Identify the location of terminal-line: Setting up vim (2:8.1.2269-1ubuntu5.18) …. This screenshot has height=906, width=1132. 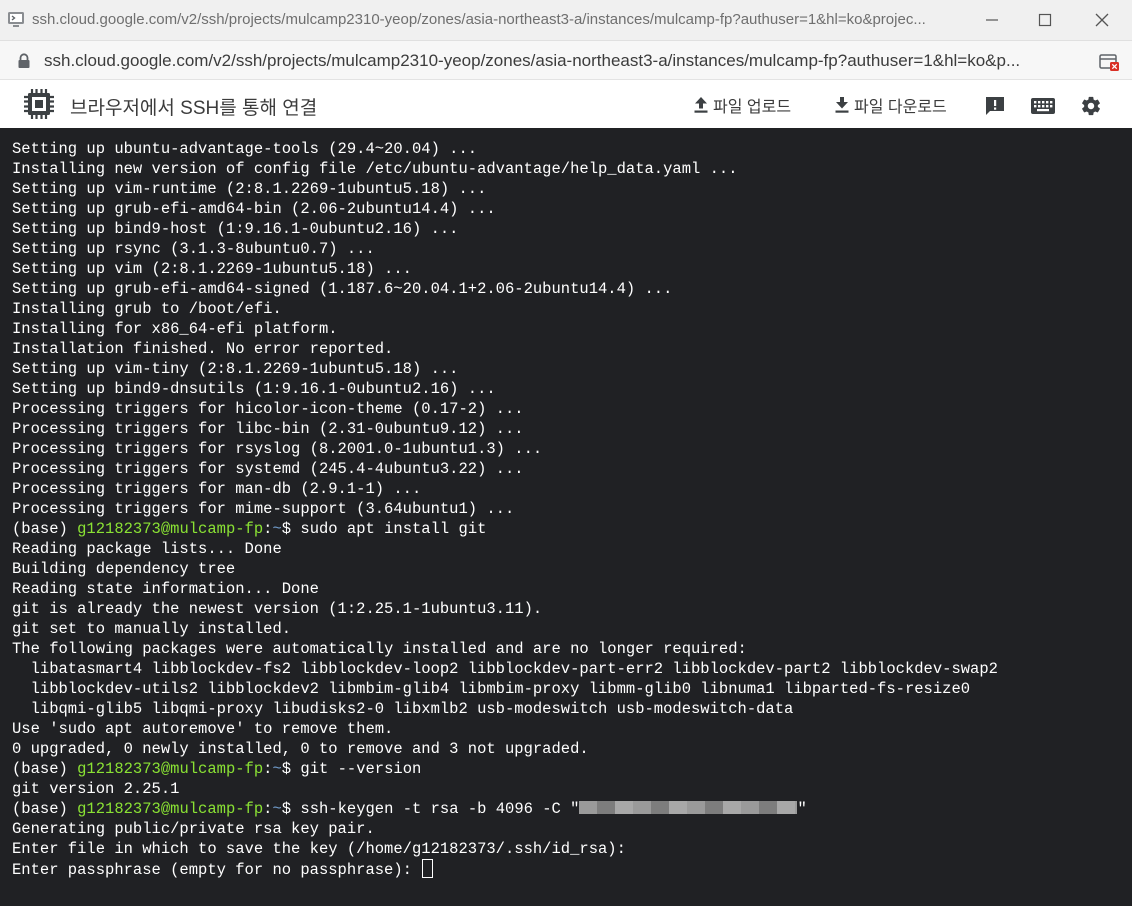
(505, 269).